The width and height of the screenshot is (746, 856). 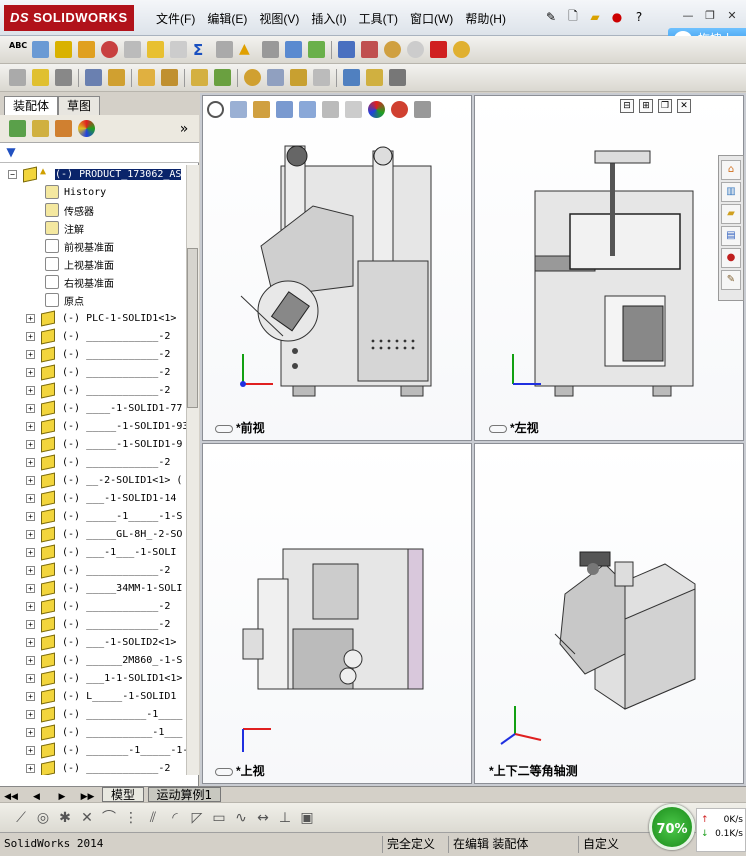 I want to click on view-orientation-icon, so click(x=307, y=109).